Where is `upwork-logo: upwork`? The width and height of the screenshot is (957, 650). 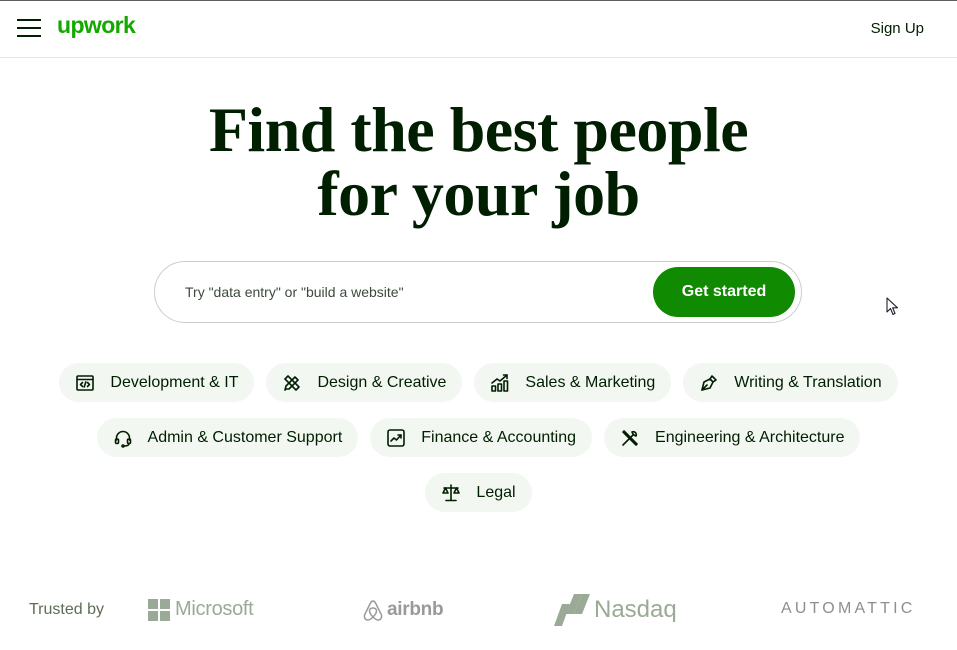
upwork-logo: upwork is located at coordinates (96, 25).